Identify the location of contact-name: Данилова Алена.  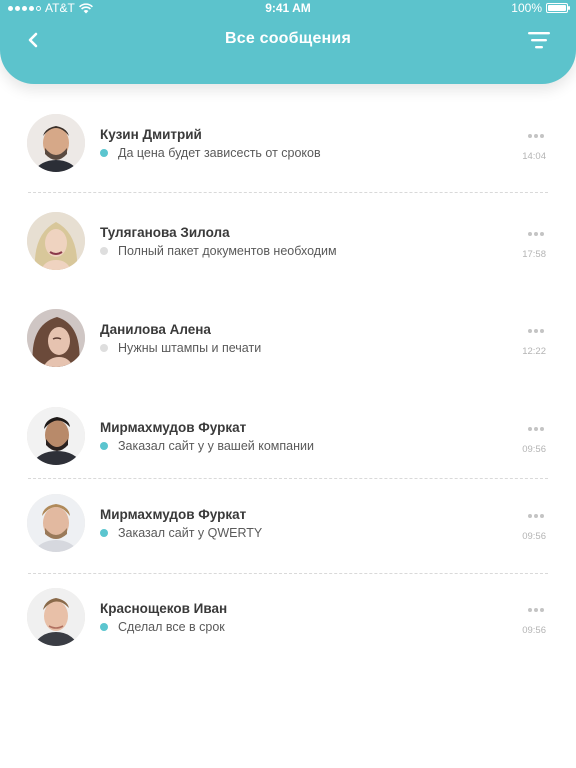
(155, 329).